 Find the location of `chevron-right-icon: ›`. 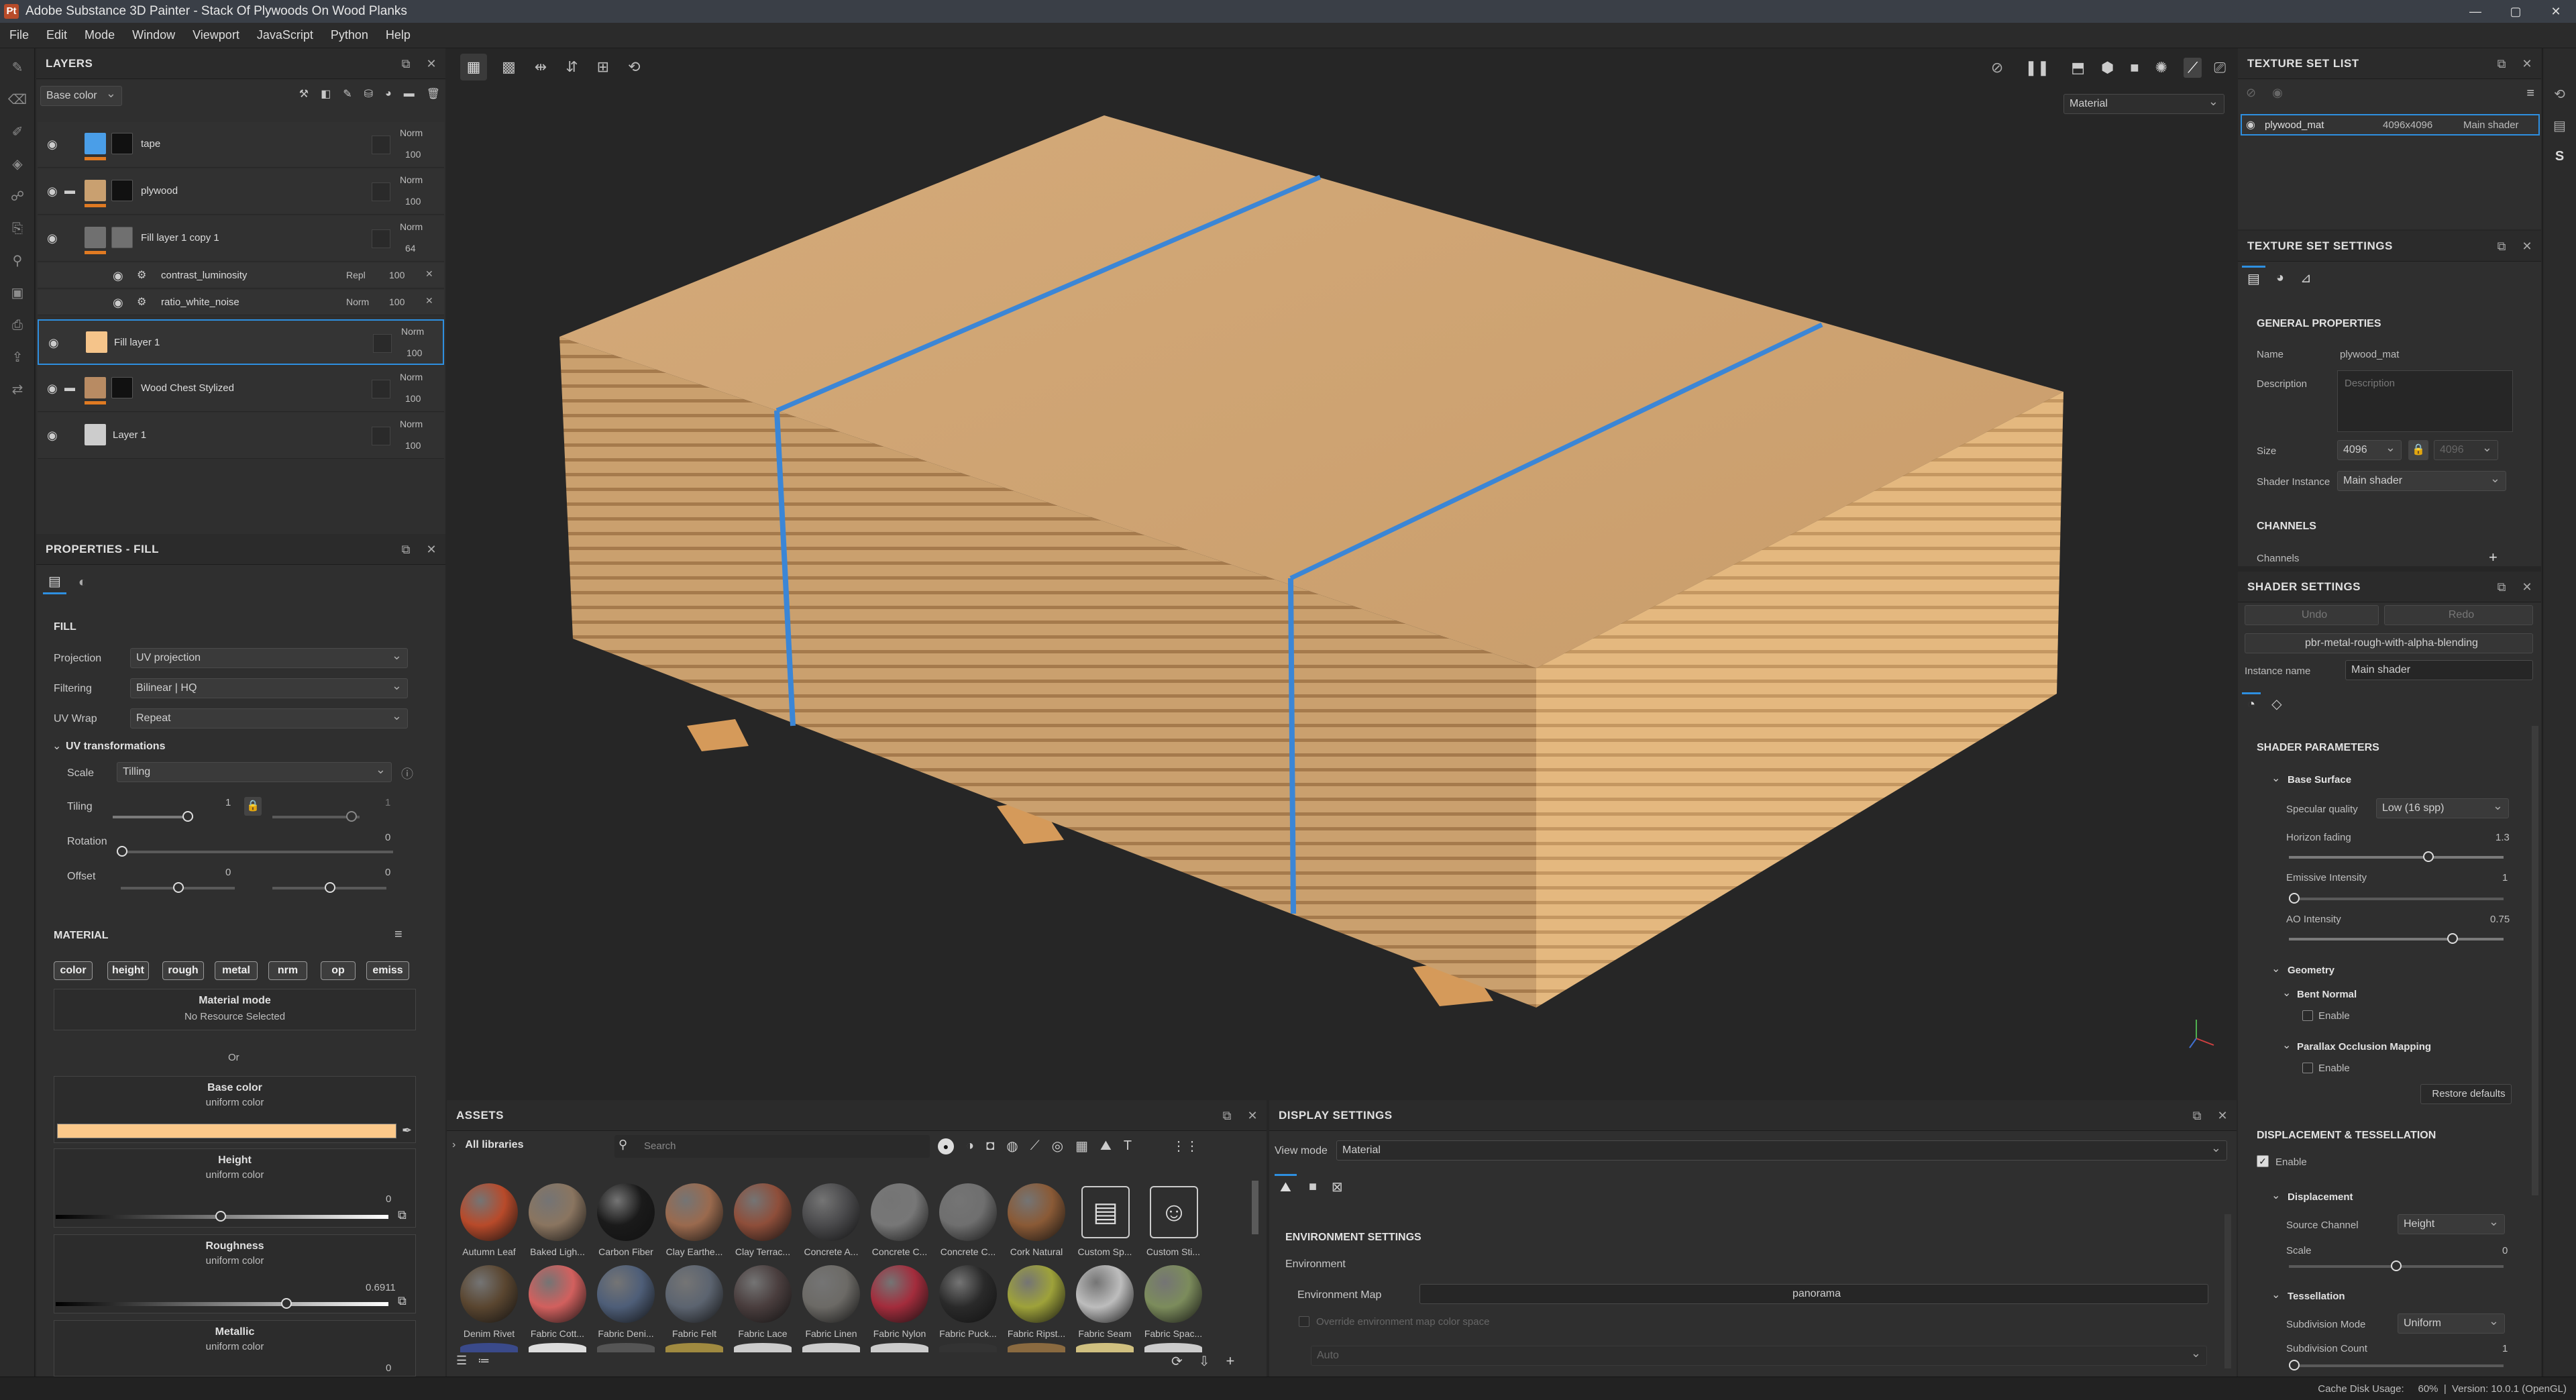

chevron-right-icon: › is located at coordinates (453, 1145).